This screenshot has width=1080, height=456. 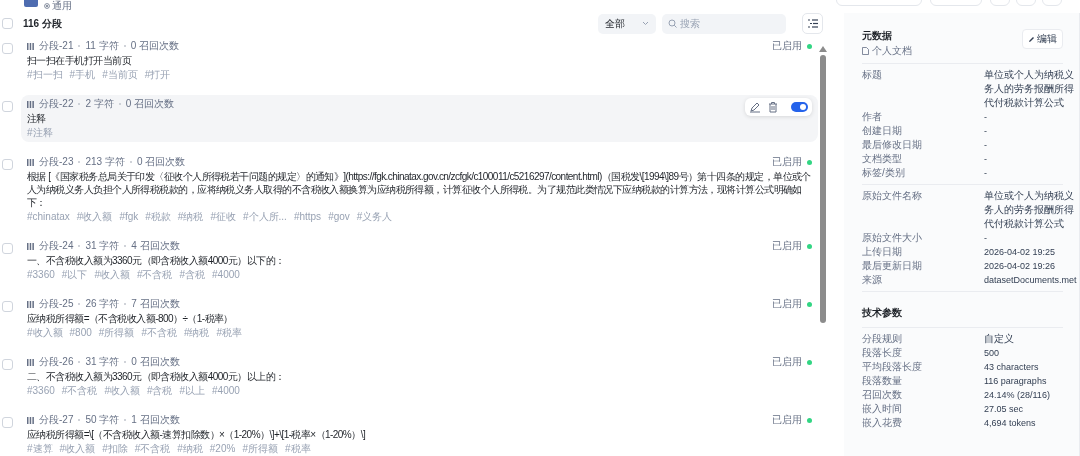 What do you see at coordinates (627, 23) in the screenshot?
I see `filter-dropdown: 全部` at bounding box center [627, 23].